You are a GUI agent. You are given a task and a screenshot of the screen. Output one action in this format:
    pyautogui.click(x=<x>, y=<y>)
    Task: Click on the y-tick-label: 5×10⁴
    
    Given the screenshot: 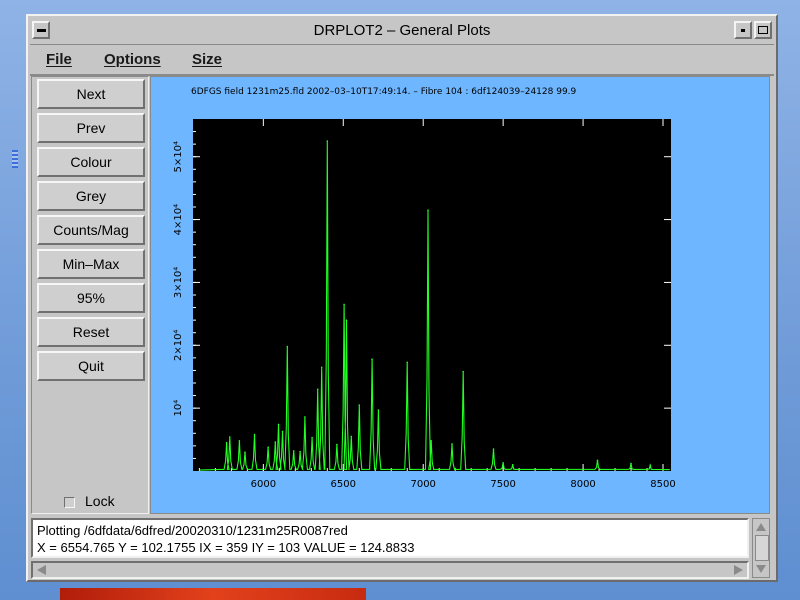 What is the action you would take?
    pyautogui.click(x=178, y=156)
    